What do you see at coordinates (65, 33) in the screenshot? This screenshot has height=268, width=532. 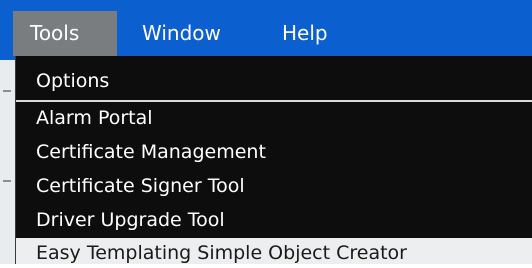 I see `tools-menu: Tools` at bounding box center [65, 33].